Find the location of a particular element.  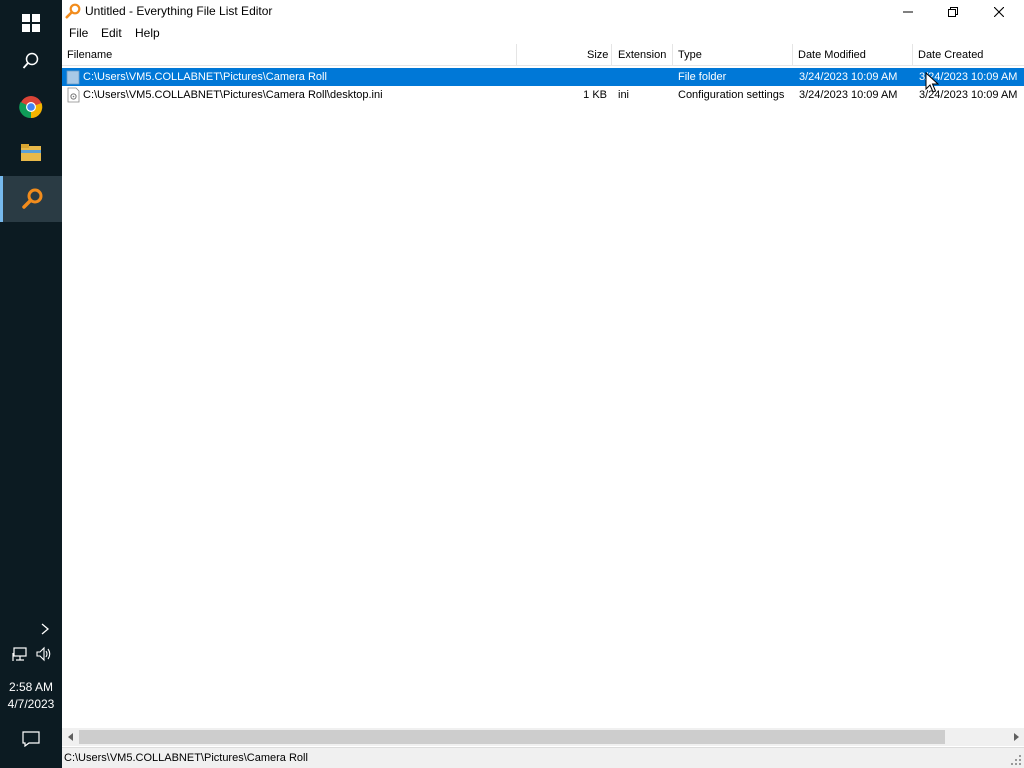

chevron-right-icon is located at coordinates (45, 629).